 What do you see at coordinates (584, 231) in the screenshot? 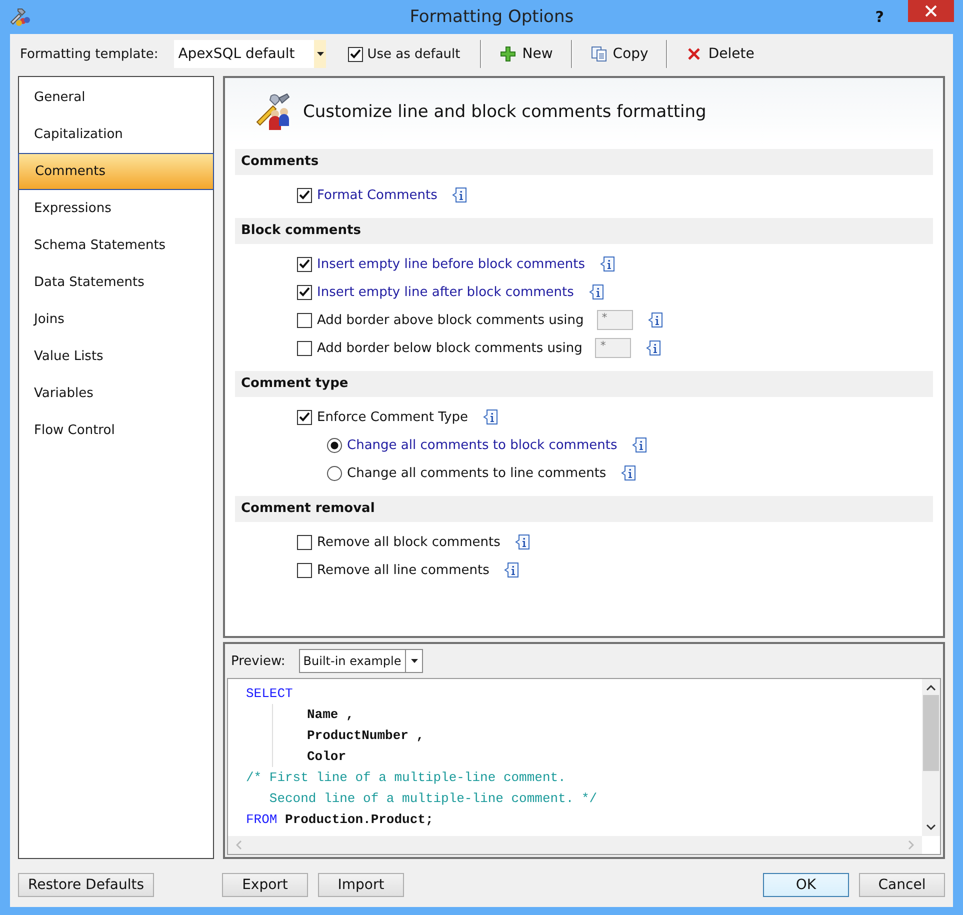
I see `section-header: Block comments` at bounding box center [584, 231].